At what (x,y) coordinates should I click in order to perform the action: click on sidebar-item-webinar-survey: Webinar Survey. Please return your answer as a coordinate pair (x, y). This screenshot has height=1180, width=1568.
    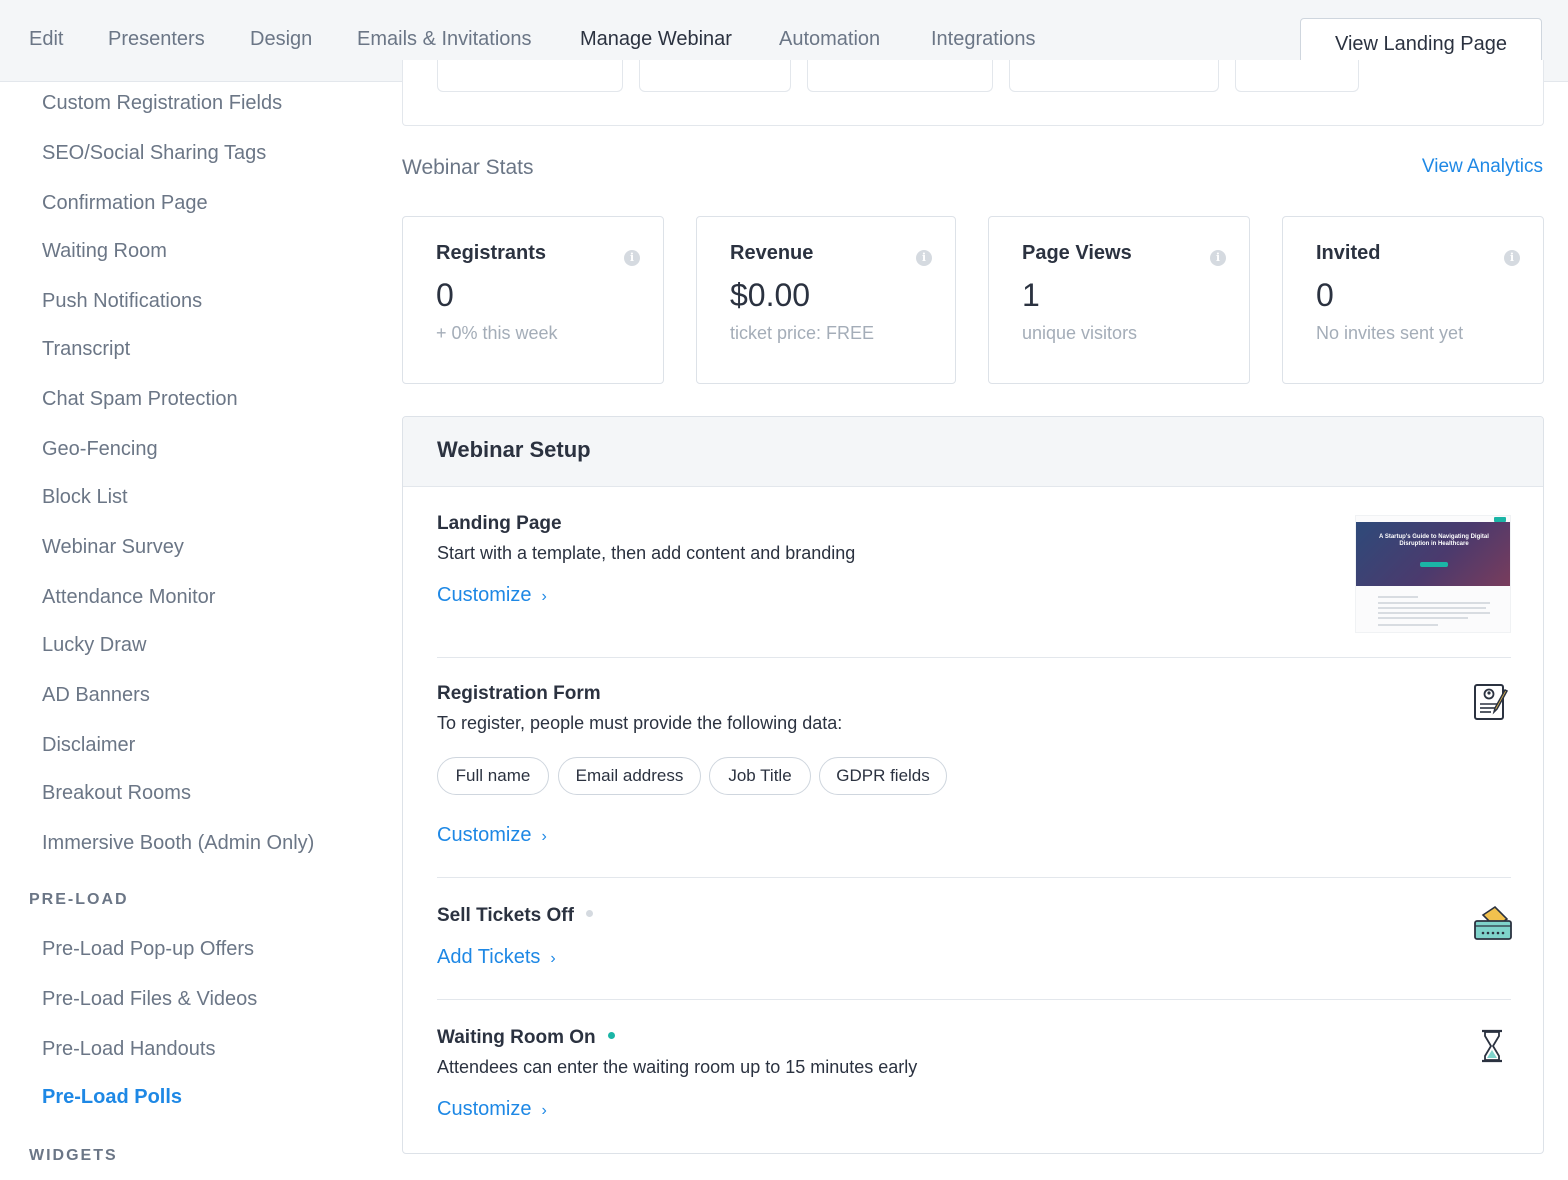
    Looking at the image, I should click on (113, 547).